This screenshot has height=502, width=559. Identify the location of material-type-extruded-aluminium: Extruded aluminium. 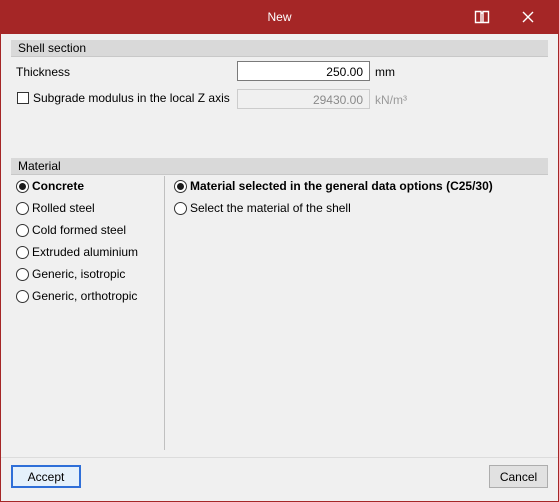
(77, 252).